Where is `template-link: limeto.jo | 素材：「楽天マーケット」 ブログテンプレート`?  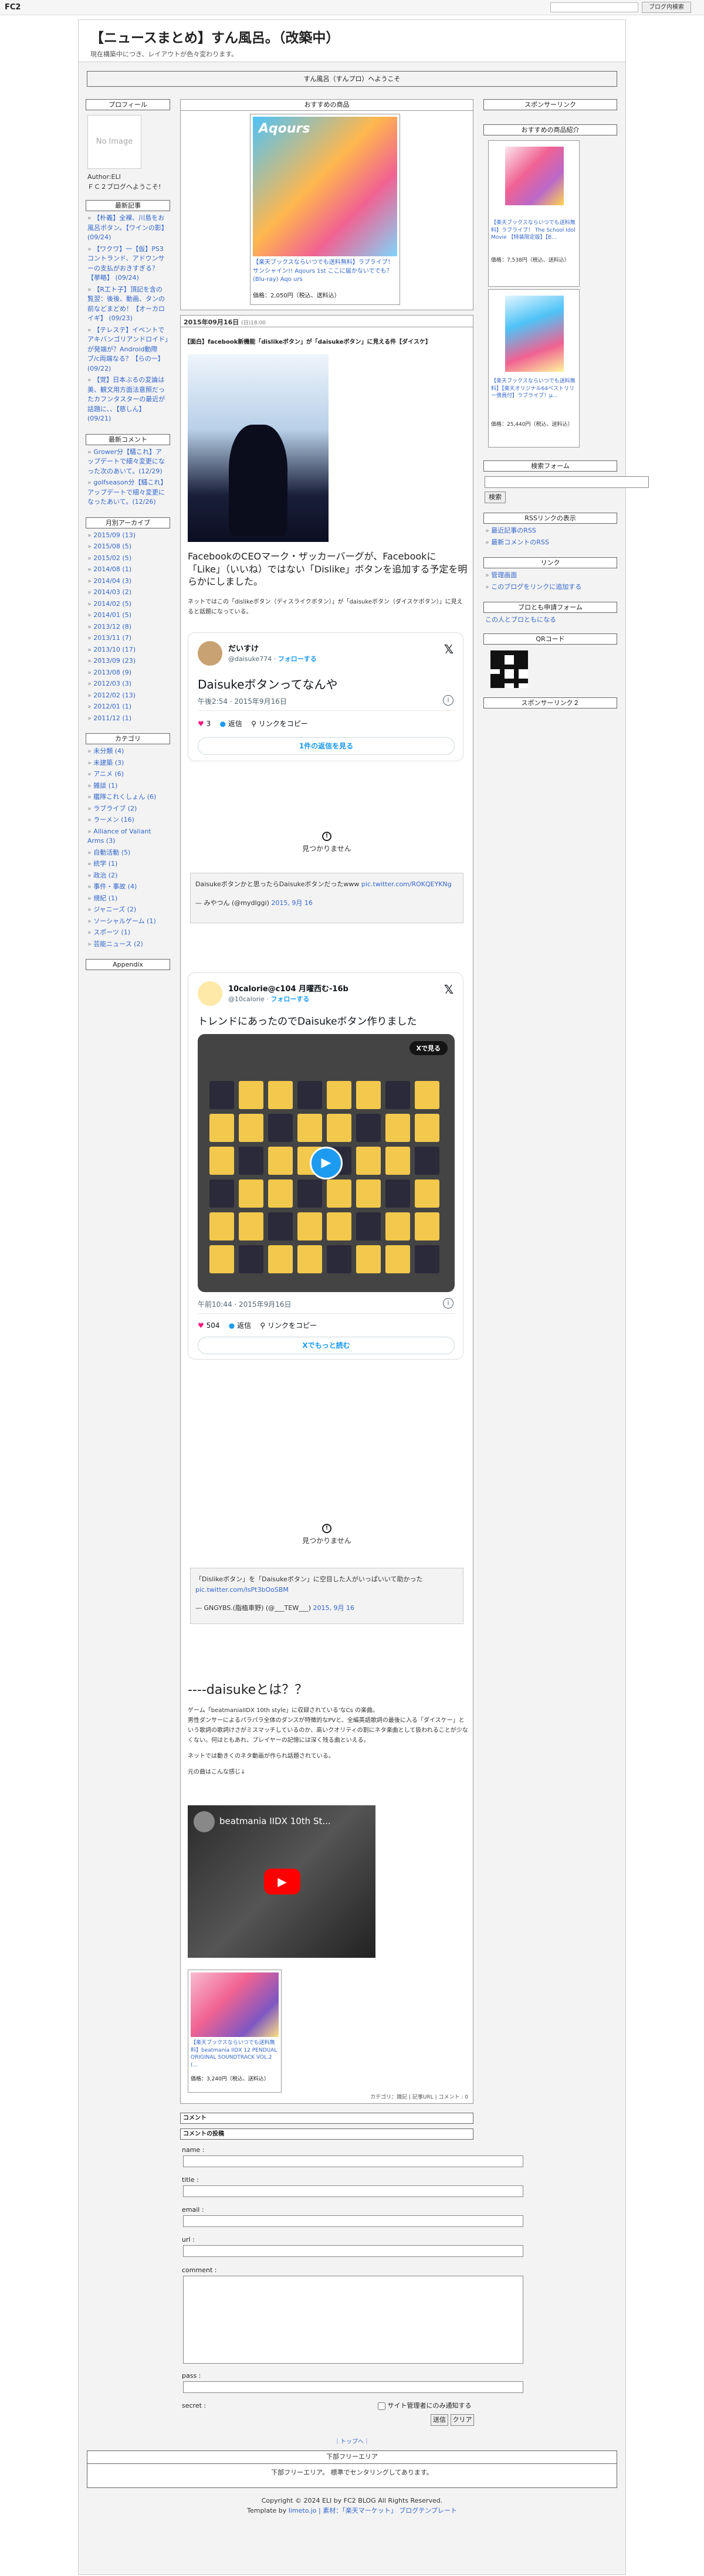 template-link: limeto.jo | 素材：「楽天マーケット」 ブログテンプレート is located at coordinates (373, 2511).